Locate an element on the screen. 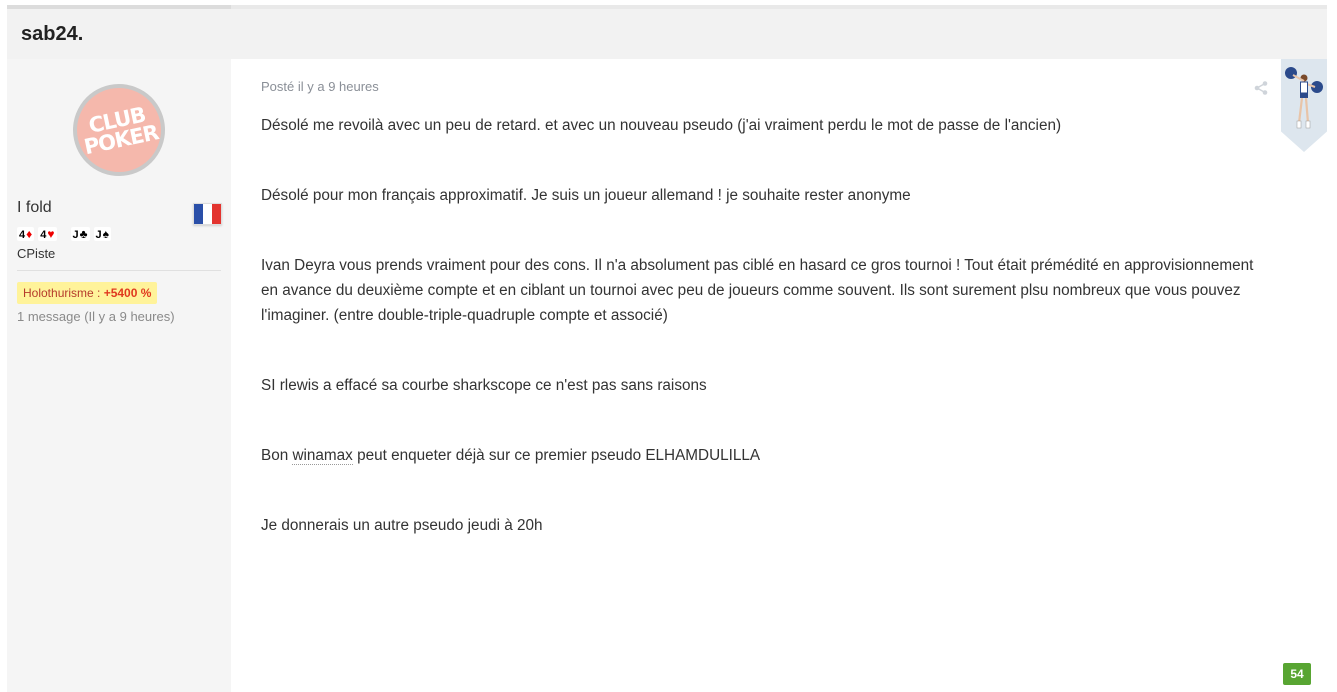 The image size is (1337, 692). reaction-score-badge: 54 is located at coordinates (1297, 674).